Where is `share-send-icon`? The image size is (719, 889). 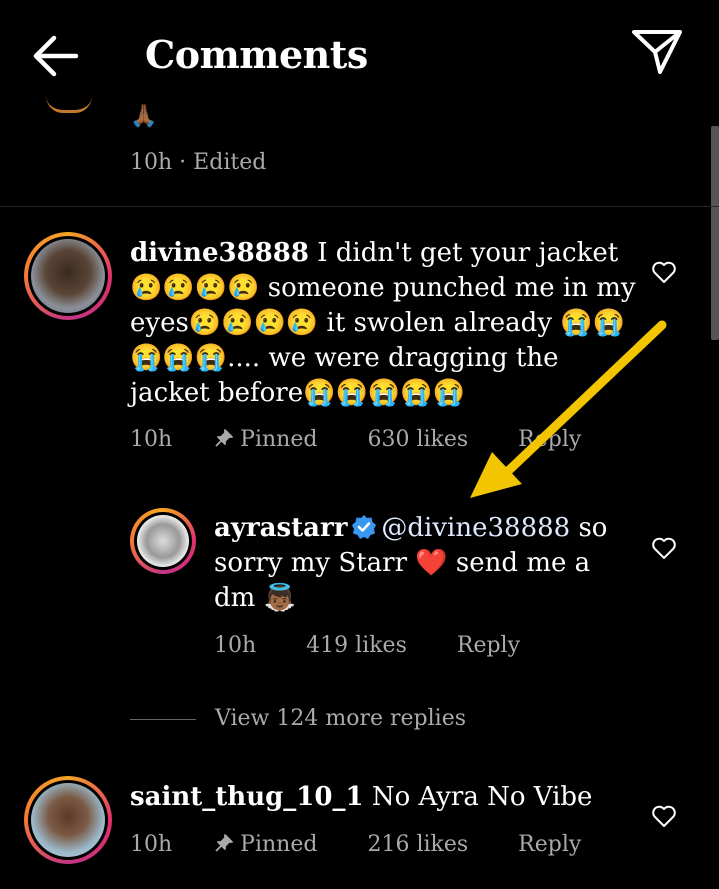
share-send-icon is located at coordinates (657, 51).